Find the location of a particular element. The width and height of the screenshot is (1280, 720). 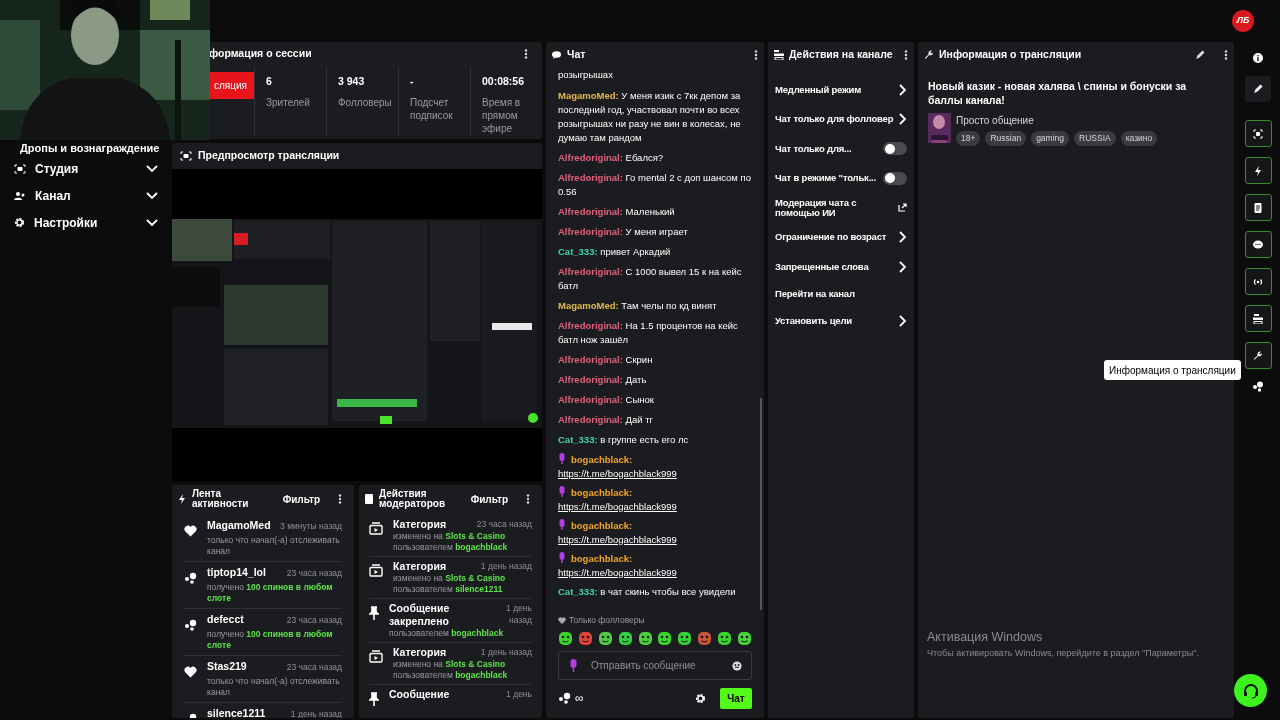

item-title: Сообщение is located at coordinates (419, 694).